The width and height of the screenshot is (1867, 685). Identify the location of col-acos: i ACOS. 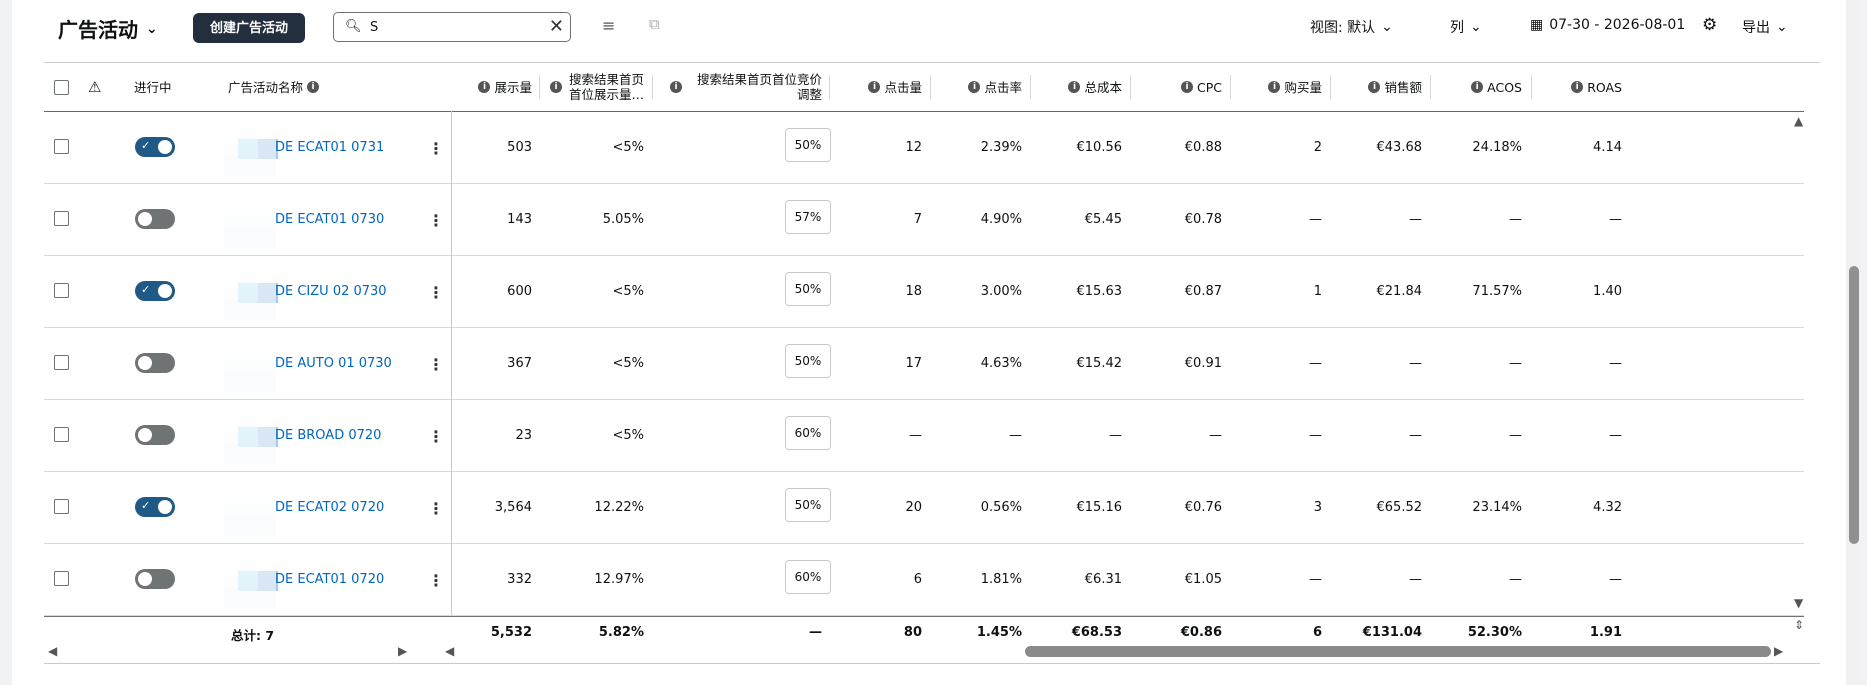
(1478, 87).